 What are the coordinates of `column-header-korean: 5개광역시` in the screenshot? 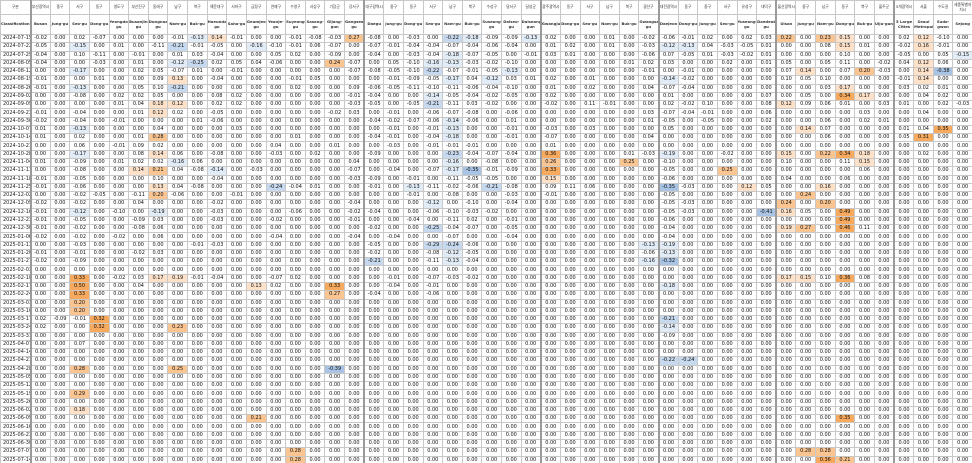 It's located at (904, 7).